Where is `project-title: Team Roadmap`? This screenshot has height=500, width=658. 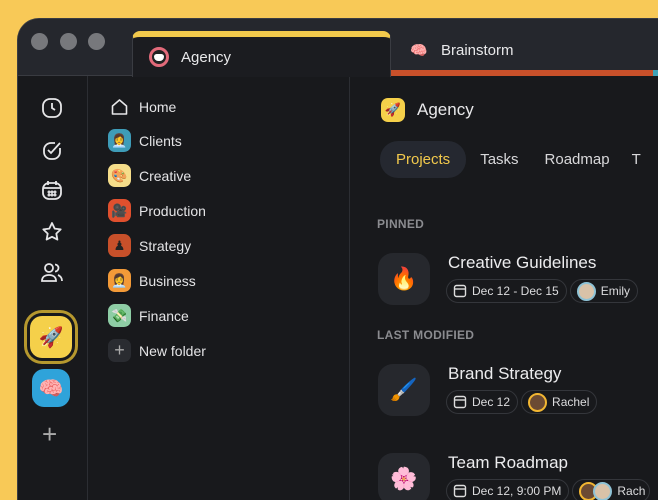 project-title: Team Roadmap is located at coordinates (508, 462).